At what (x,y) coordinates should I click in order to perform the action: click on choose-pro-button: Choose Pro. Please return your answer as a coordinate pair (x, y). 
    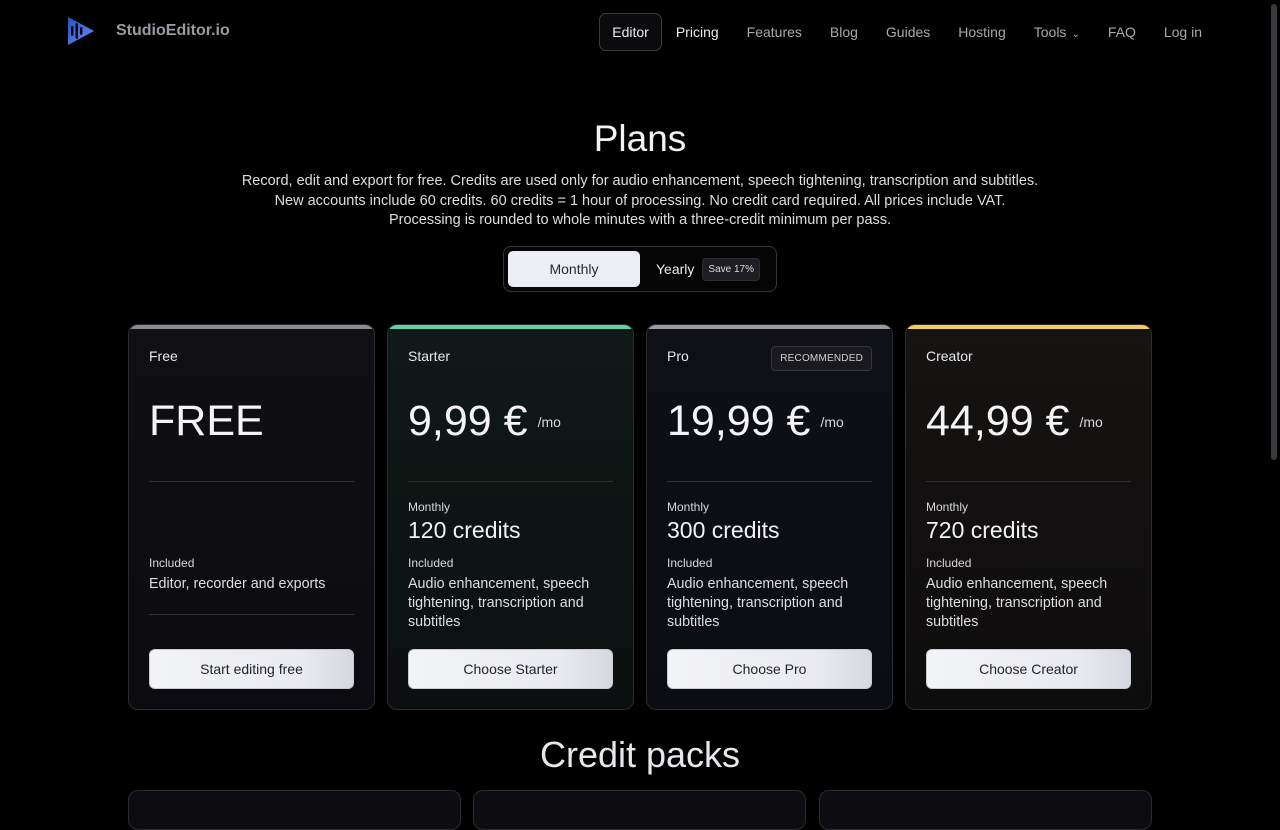
    Looking at the image, I should click on (769, 669).